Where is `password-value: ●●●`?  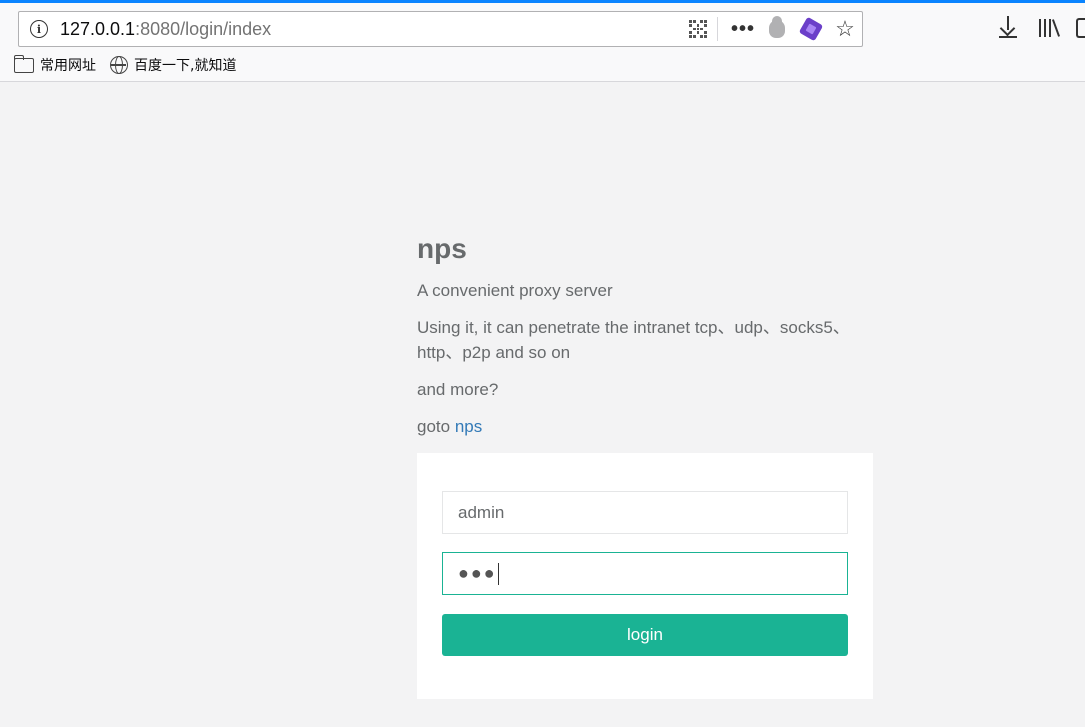
password-value: ●●● is located at coordinates (477, 573).